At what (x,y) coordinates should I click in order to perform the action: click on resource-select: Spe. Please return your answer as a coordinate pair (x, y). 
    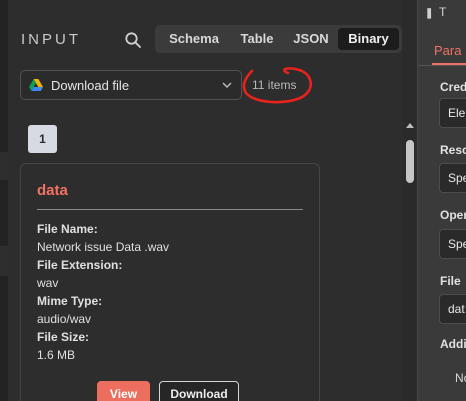
    Looking at the image, I should click on (452, 178).